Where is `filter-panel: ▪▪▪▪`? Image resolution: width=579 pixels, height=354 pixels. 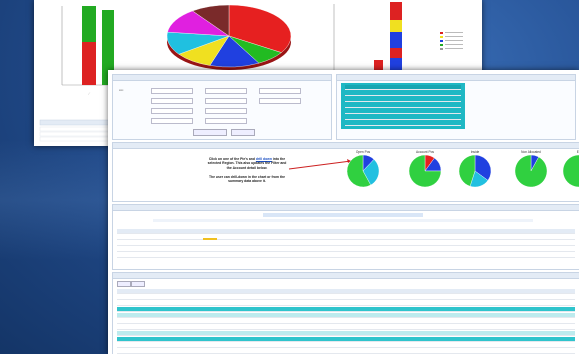
filter-panel: ▪▪▪▪ is located at coordinates (222, 107).